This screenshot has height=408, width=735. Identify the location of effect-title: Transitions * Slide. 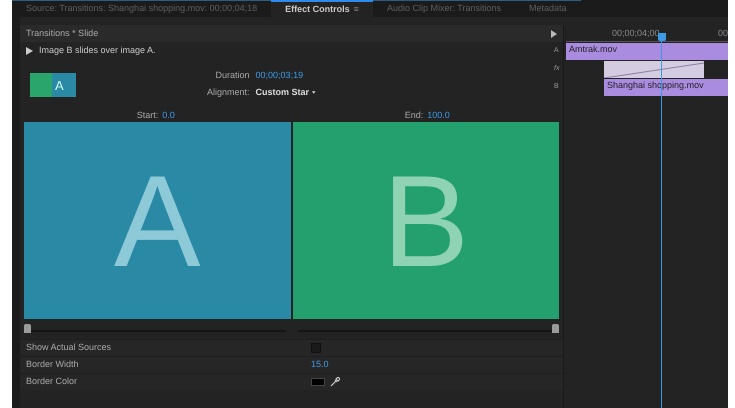
(62, 33).